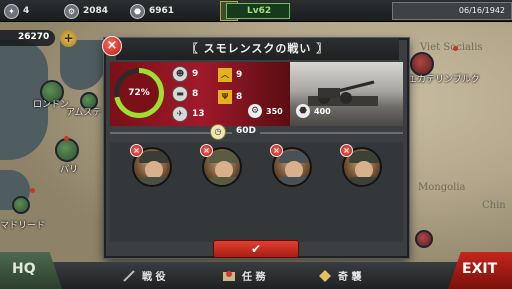 Image resolution: width=512 pixels, height=289 pixels. What do you see at coordinates (23, 226) in the screenshot?
I see `map-label-madrid: マドリード` at bounding box center [23, 226].